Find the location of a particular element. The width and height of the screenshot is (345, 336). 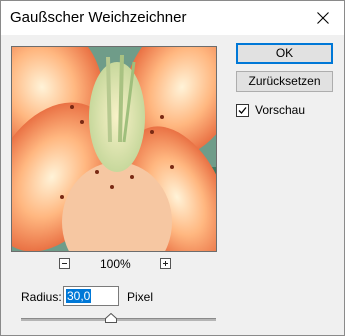

zoom-level: 100% is located at coordinates (115, 264).